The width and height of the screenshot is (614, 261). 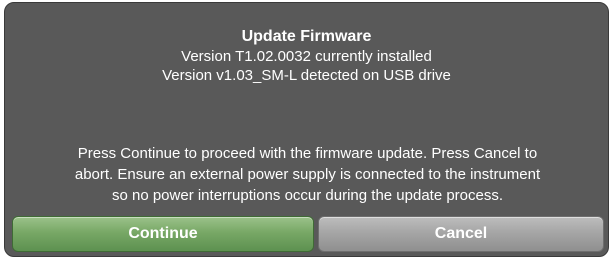 I want to click on continue-button: Continue, so click(x=163, y=234).